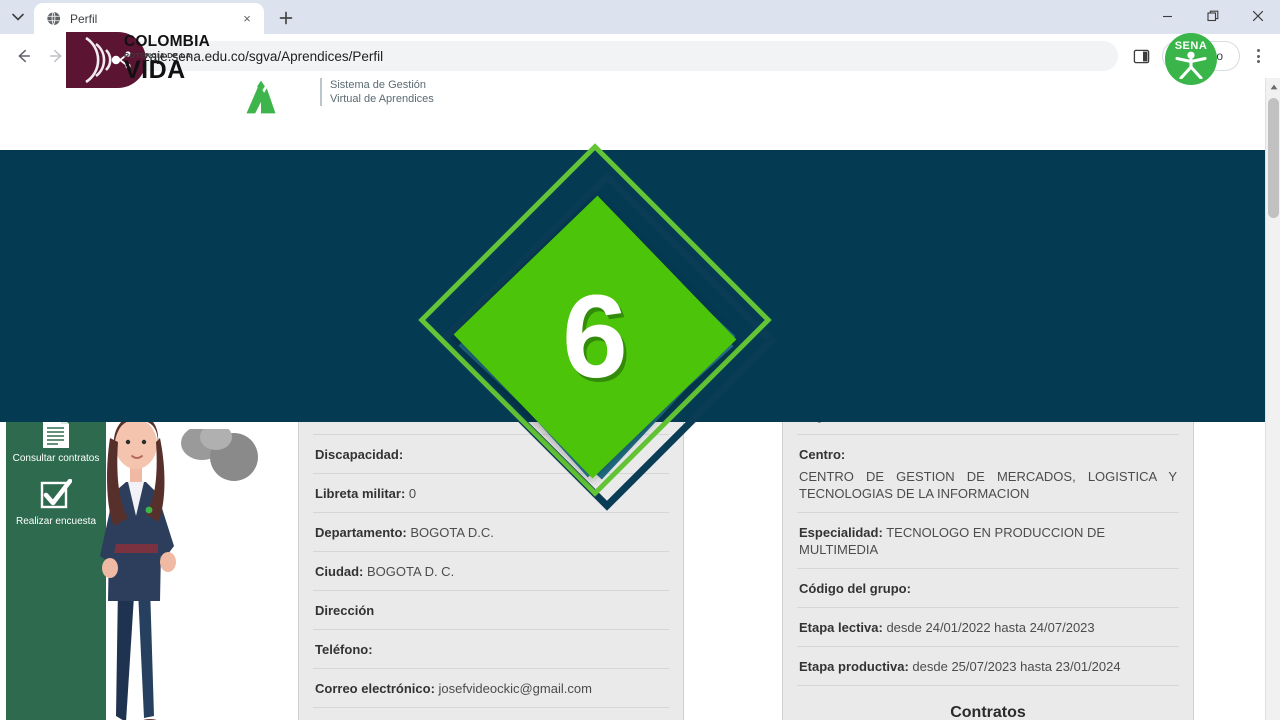 The height and width of the screenshot is (720, 1280). I want to click on table-row: Código del grupo:, so click(988, 588).